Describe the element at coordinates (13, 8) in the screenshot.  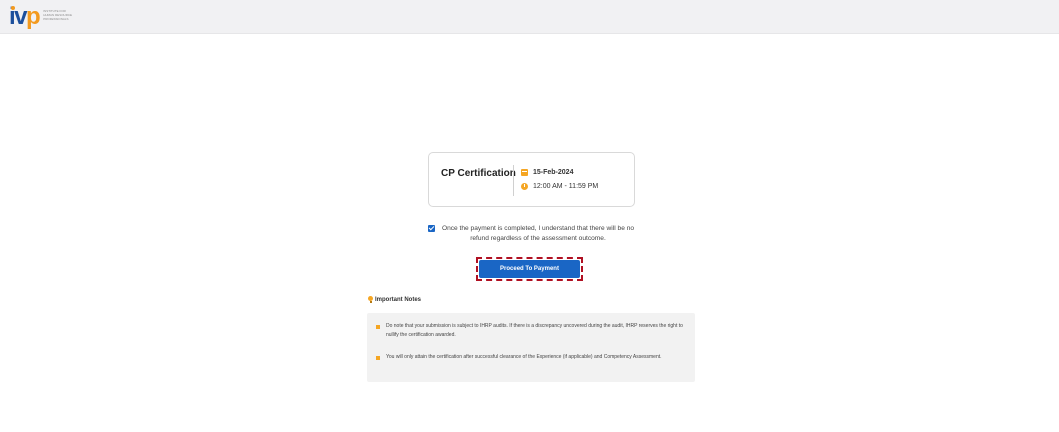
I see `logo-dot` at that location.